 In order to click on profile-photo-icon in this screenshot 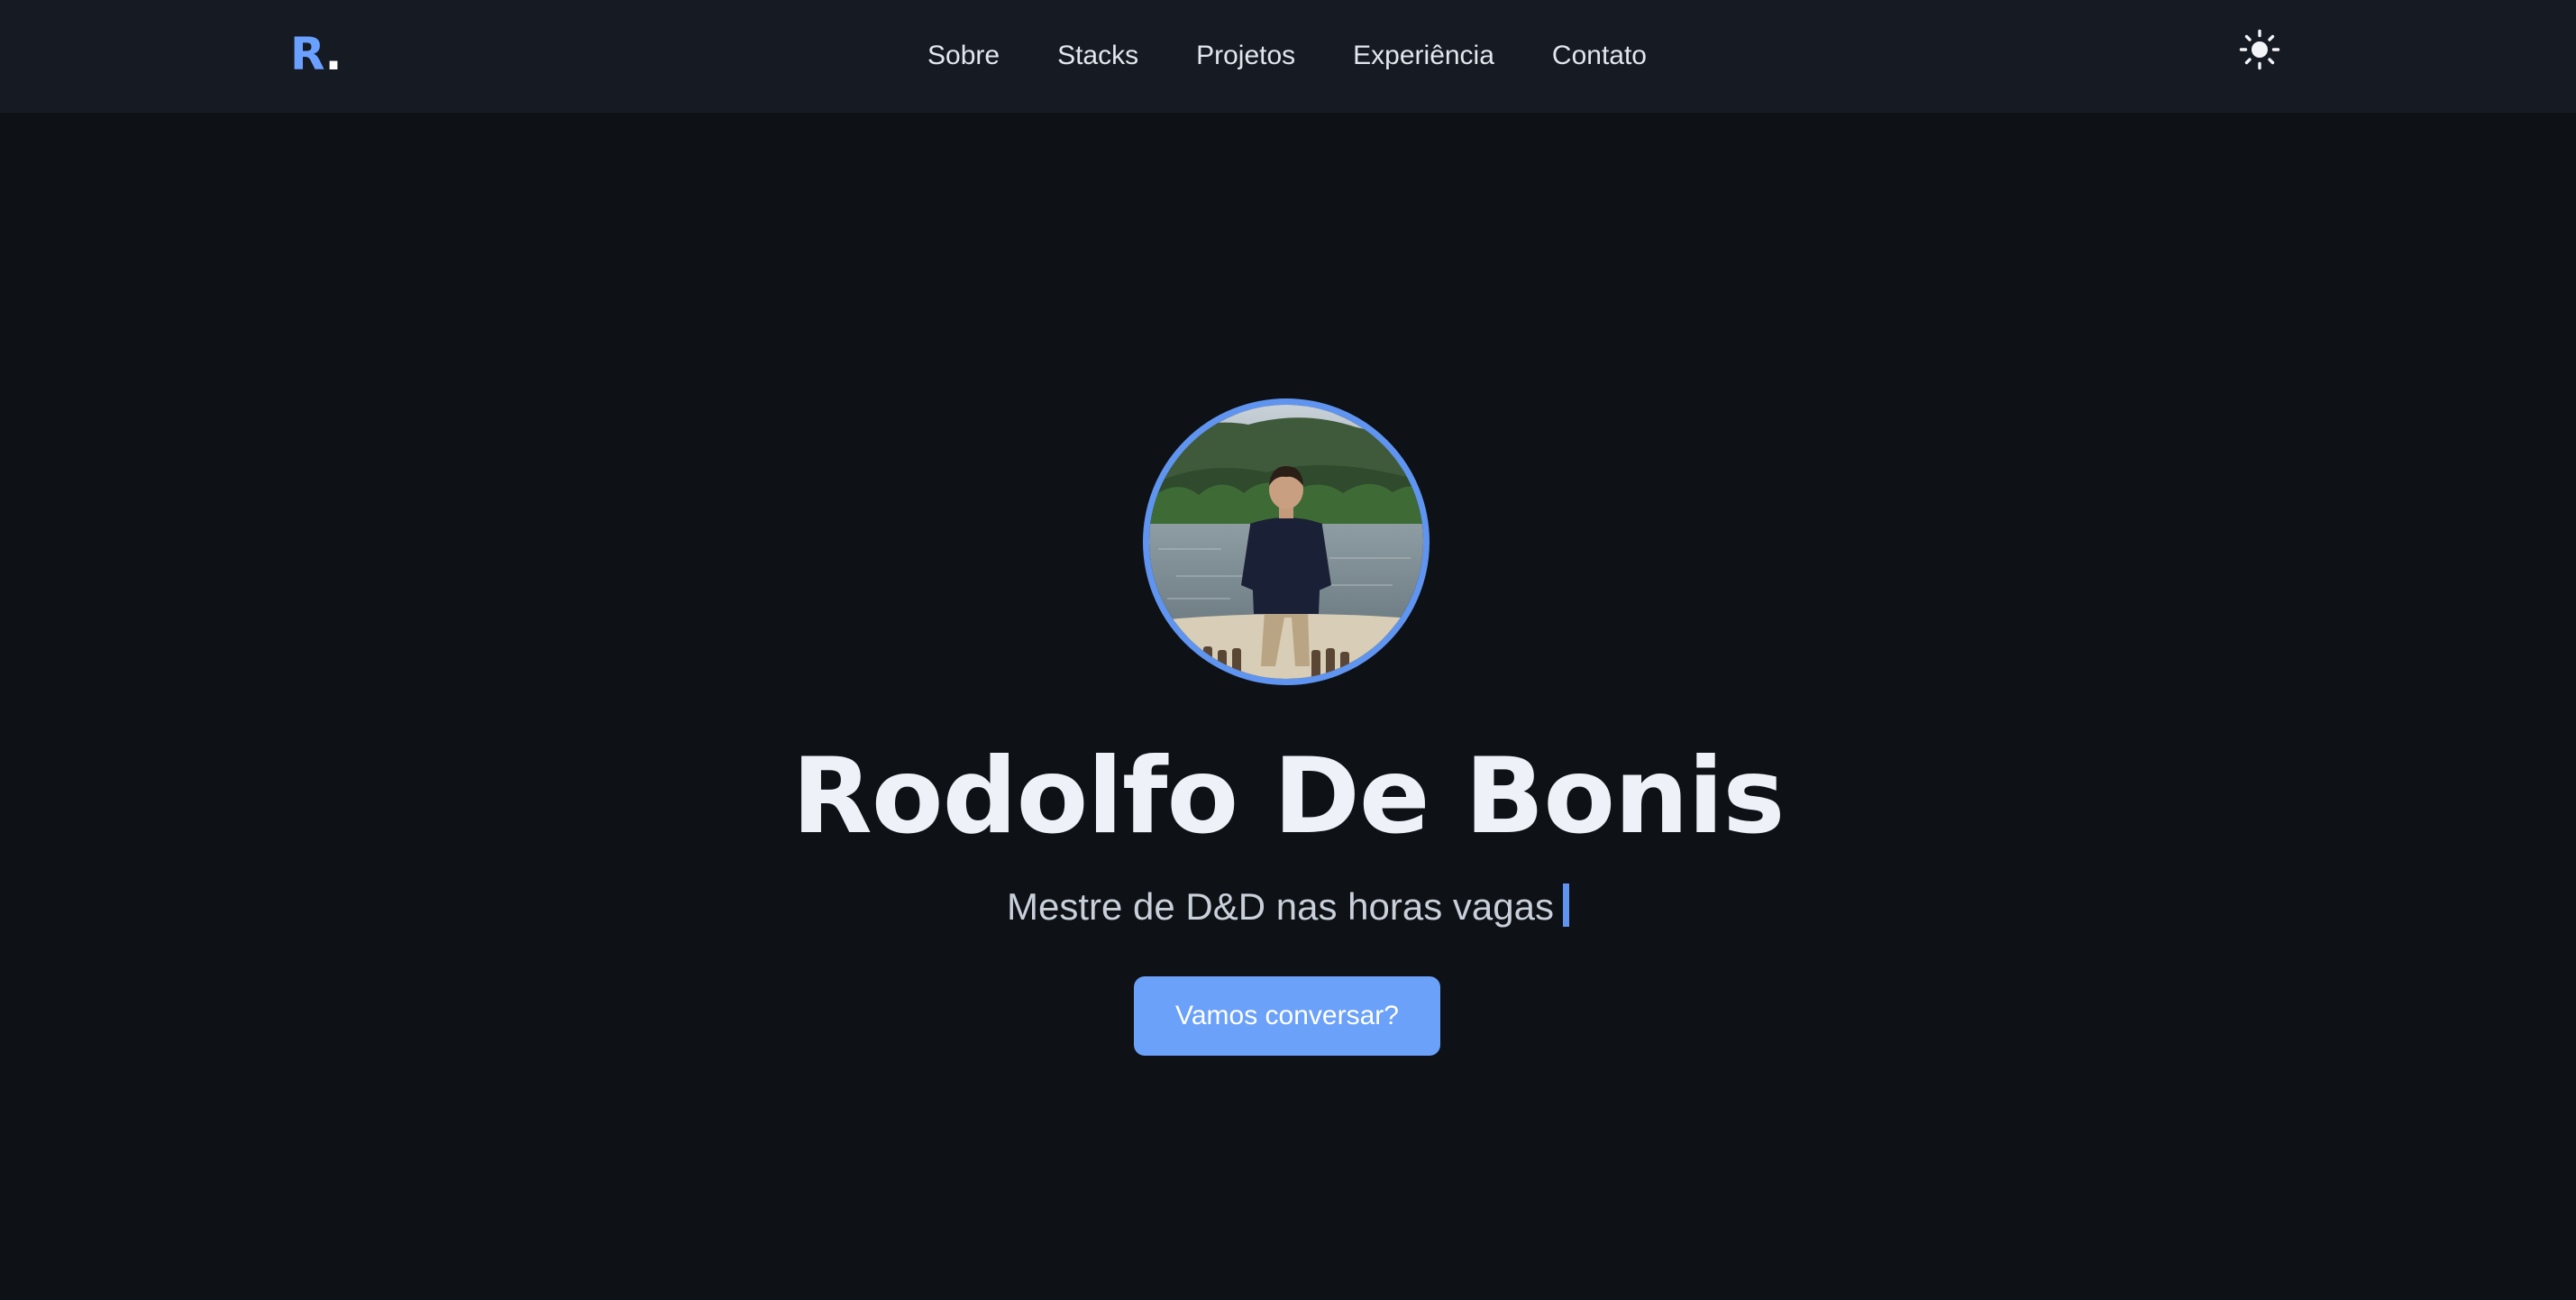, I will do `click(1286, 542)`.